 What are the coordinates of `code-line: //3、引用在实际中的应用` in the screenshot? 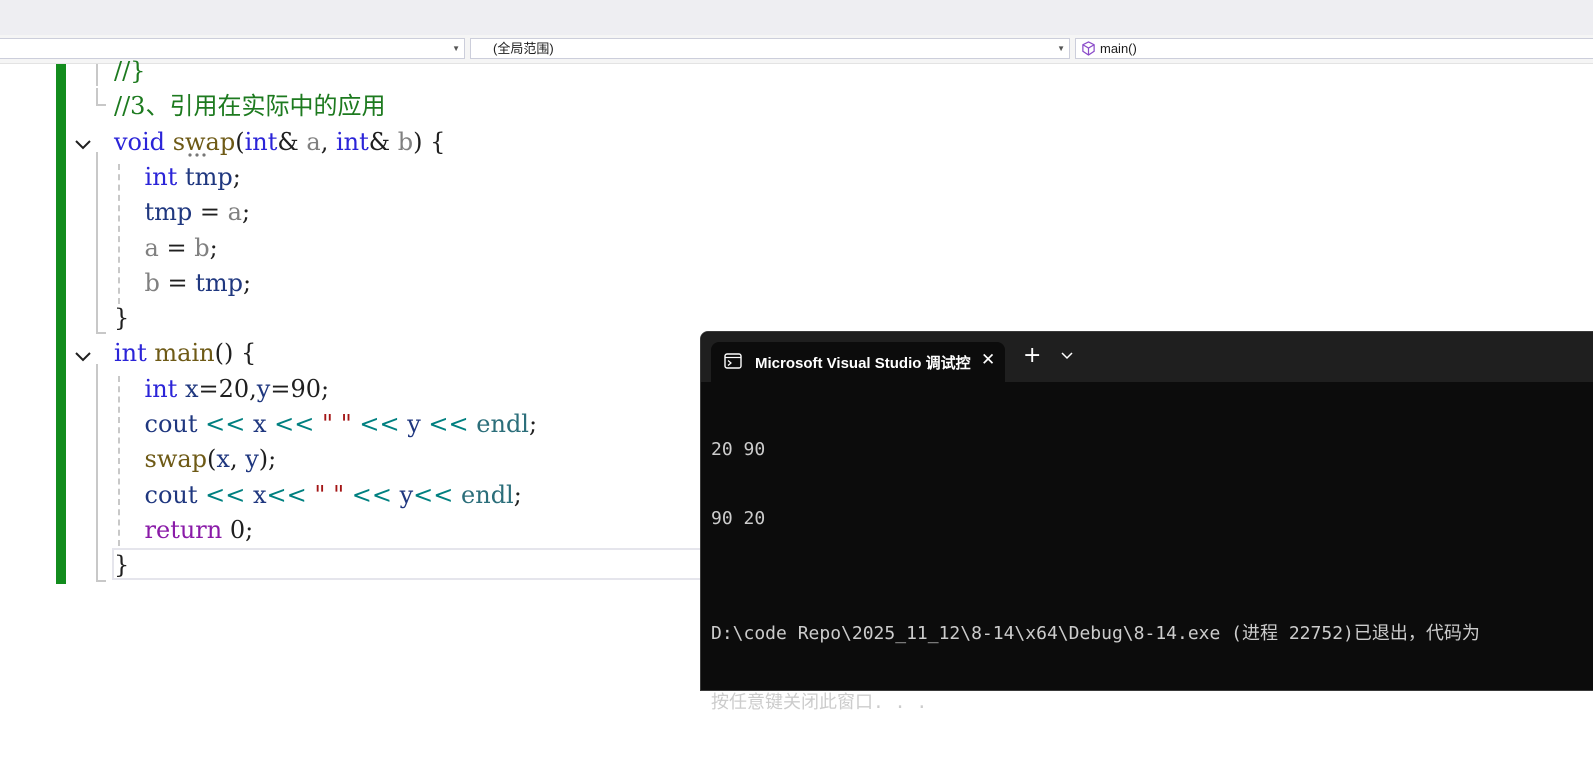 It's located at (249, 106).